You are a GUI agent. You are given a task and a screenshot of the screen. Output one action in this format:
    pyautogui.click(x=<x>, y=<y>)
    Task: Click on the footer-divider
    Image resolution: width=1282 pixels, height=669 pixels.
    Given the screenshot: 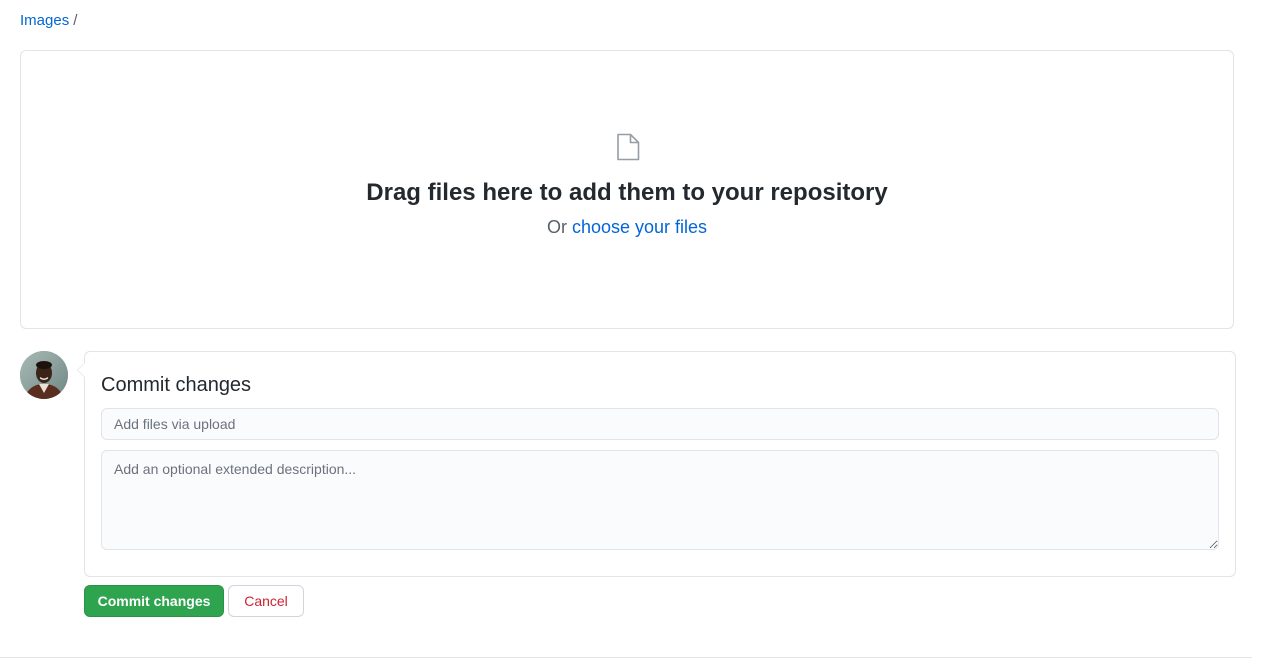 What is the action you would take?
    pyautogui.click(x=626, y=657)
    